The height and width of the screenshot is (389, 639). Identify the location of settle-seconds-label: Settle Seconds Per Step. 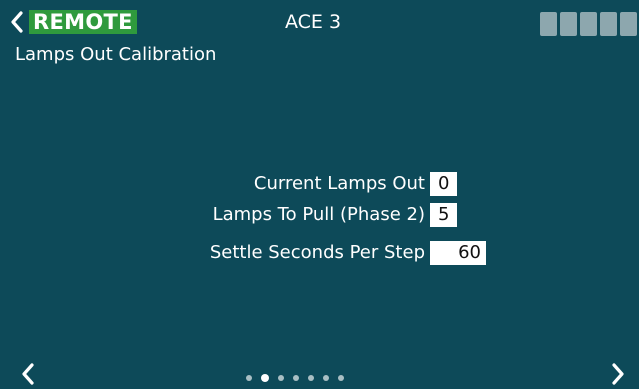
(317, 252).